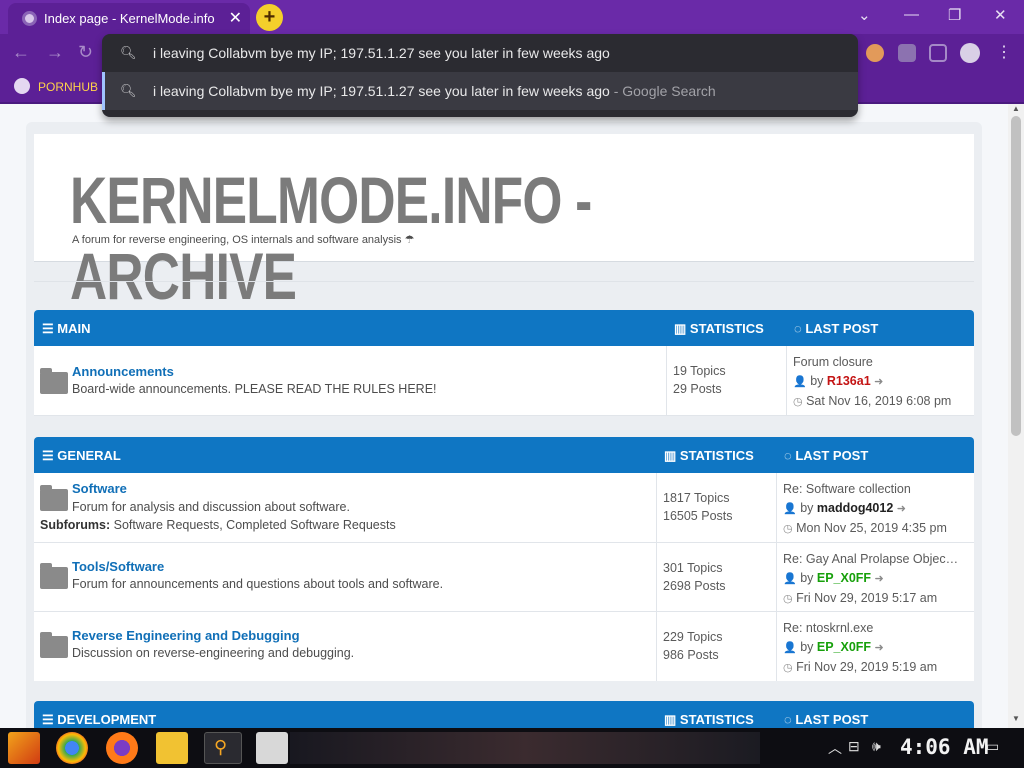 The image size is (1024, 768). Describe the element at coordinates (867, 598) in the screenshot. I see `last-post-date: Fri Nov 29, 2019 5:17 am` at that location.